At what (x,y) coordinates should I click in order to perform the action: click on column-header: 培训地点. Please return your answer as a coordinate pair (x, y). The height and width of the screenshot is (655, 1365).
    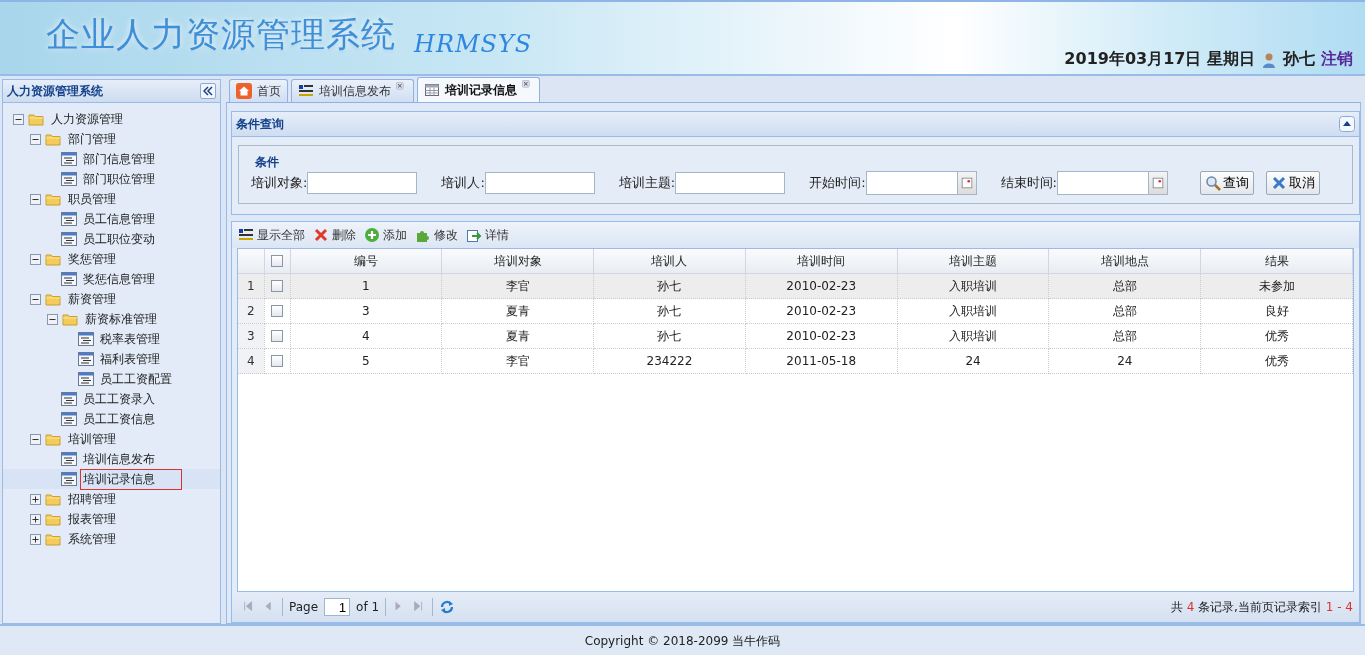
    Looking at the image, I should click on (1124, 261).